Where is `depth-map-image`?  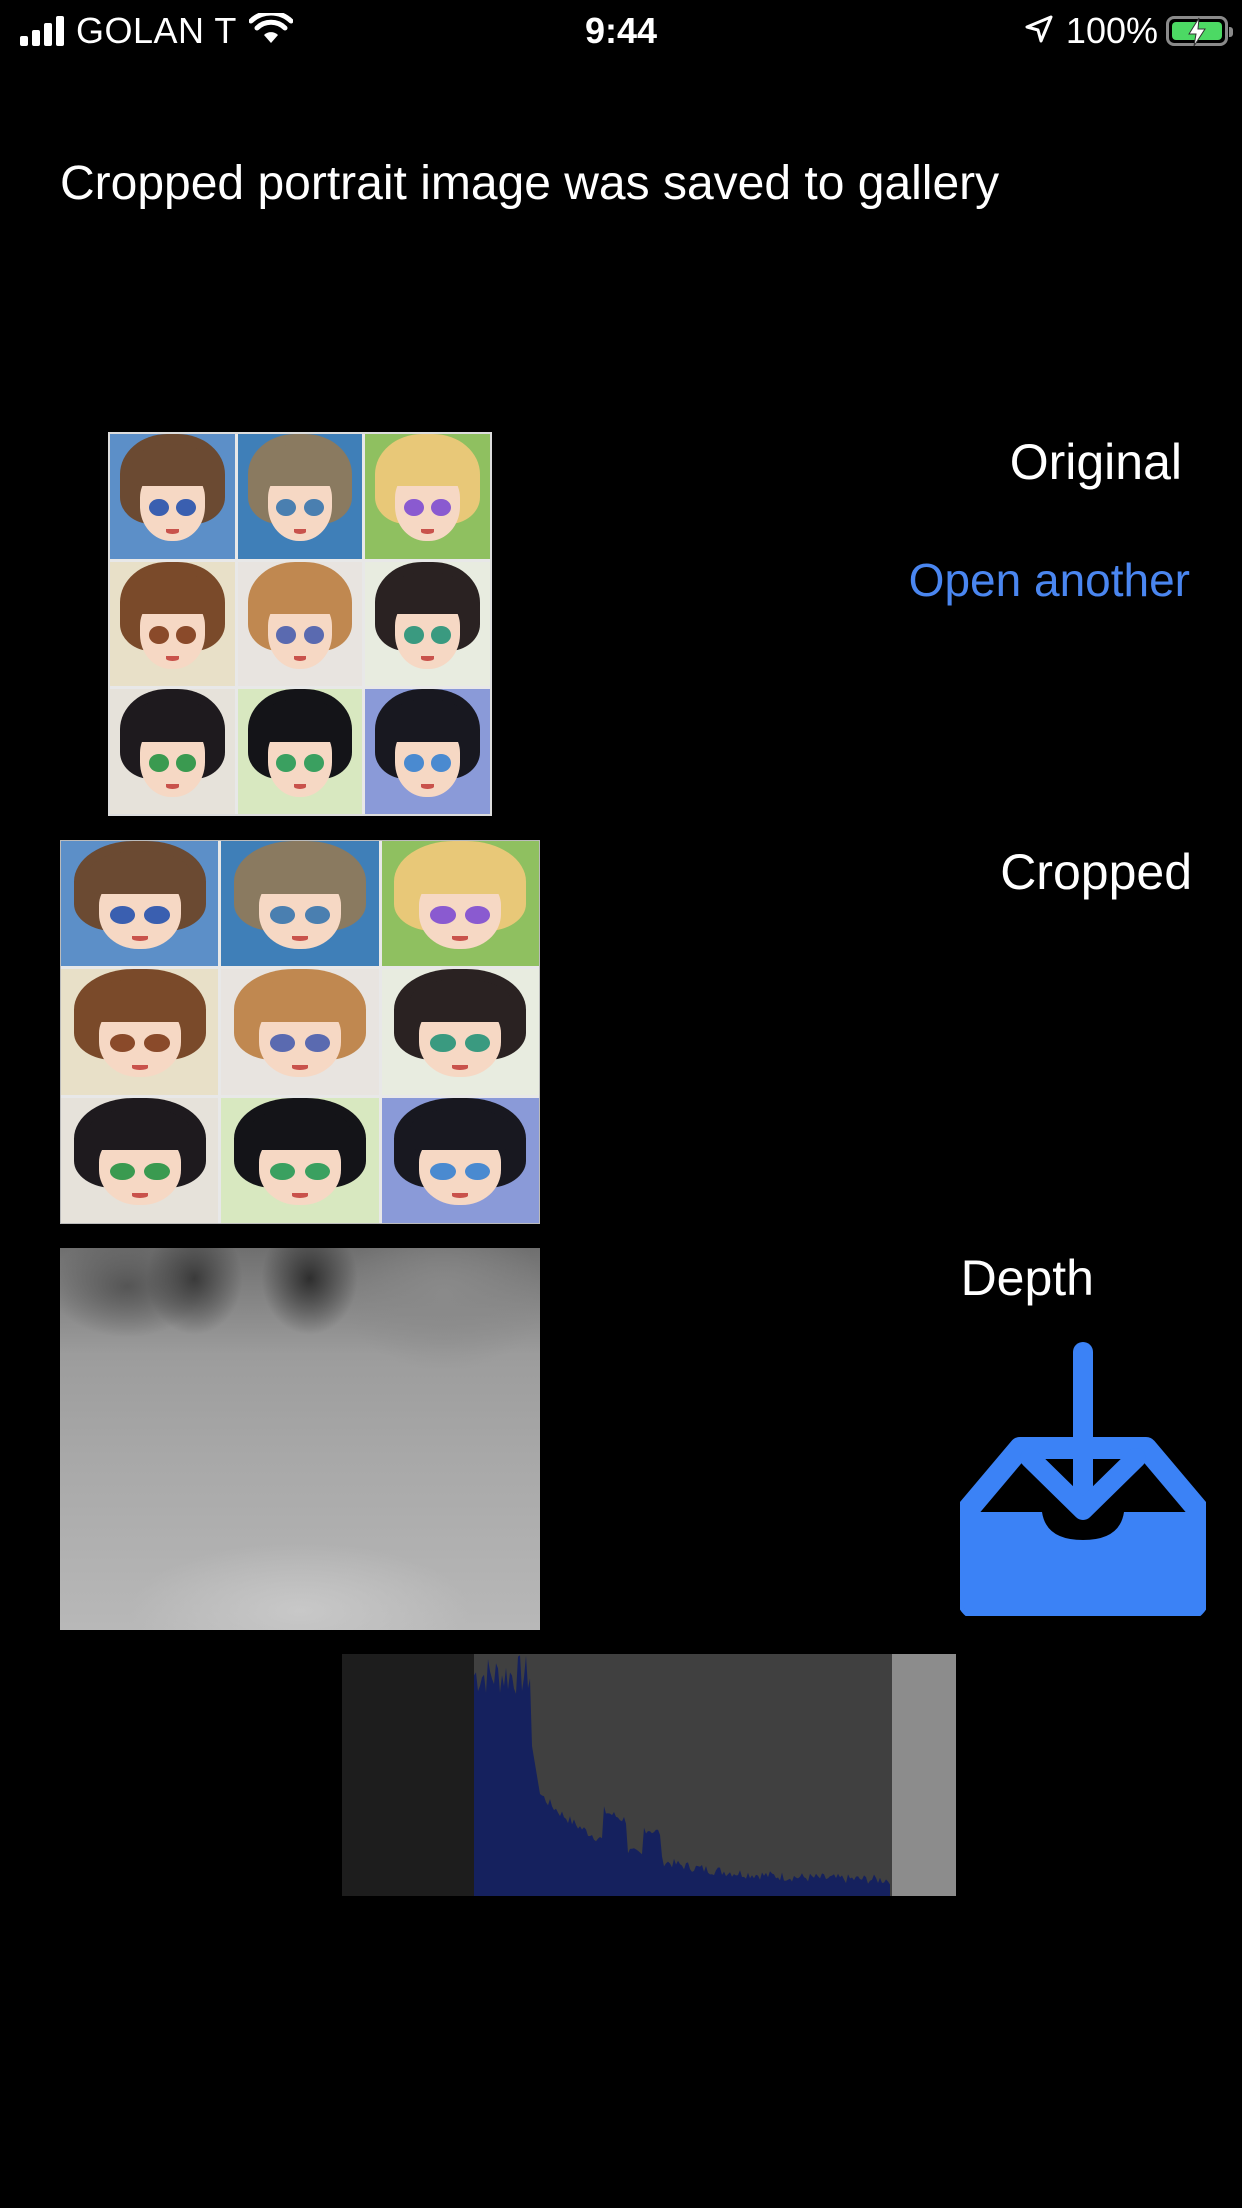 depth-map-image is located at coordinates (300, 1439).